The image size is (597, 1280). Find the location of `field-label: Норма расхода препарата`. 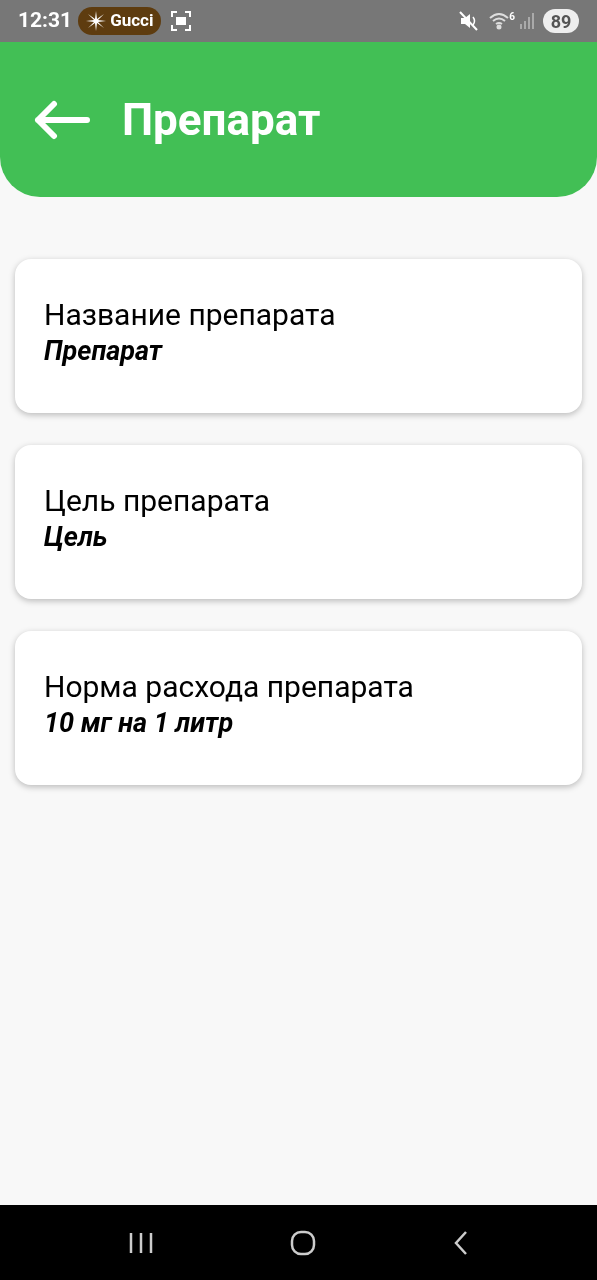

field-label: Норма расхода препарата is located at coordinates (229, 687).